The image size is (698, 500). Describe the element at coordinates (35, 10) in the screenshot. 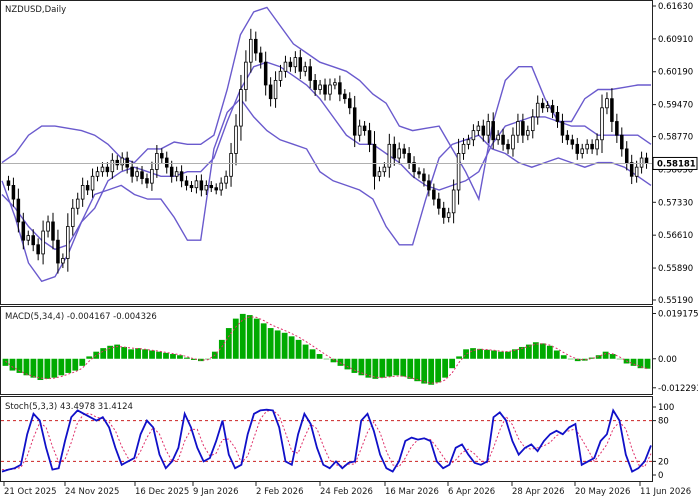

I see `price-chart-title: NZDUSD,Daily` at that location.